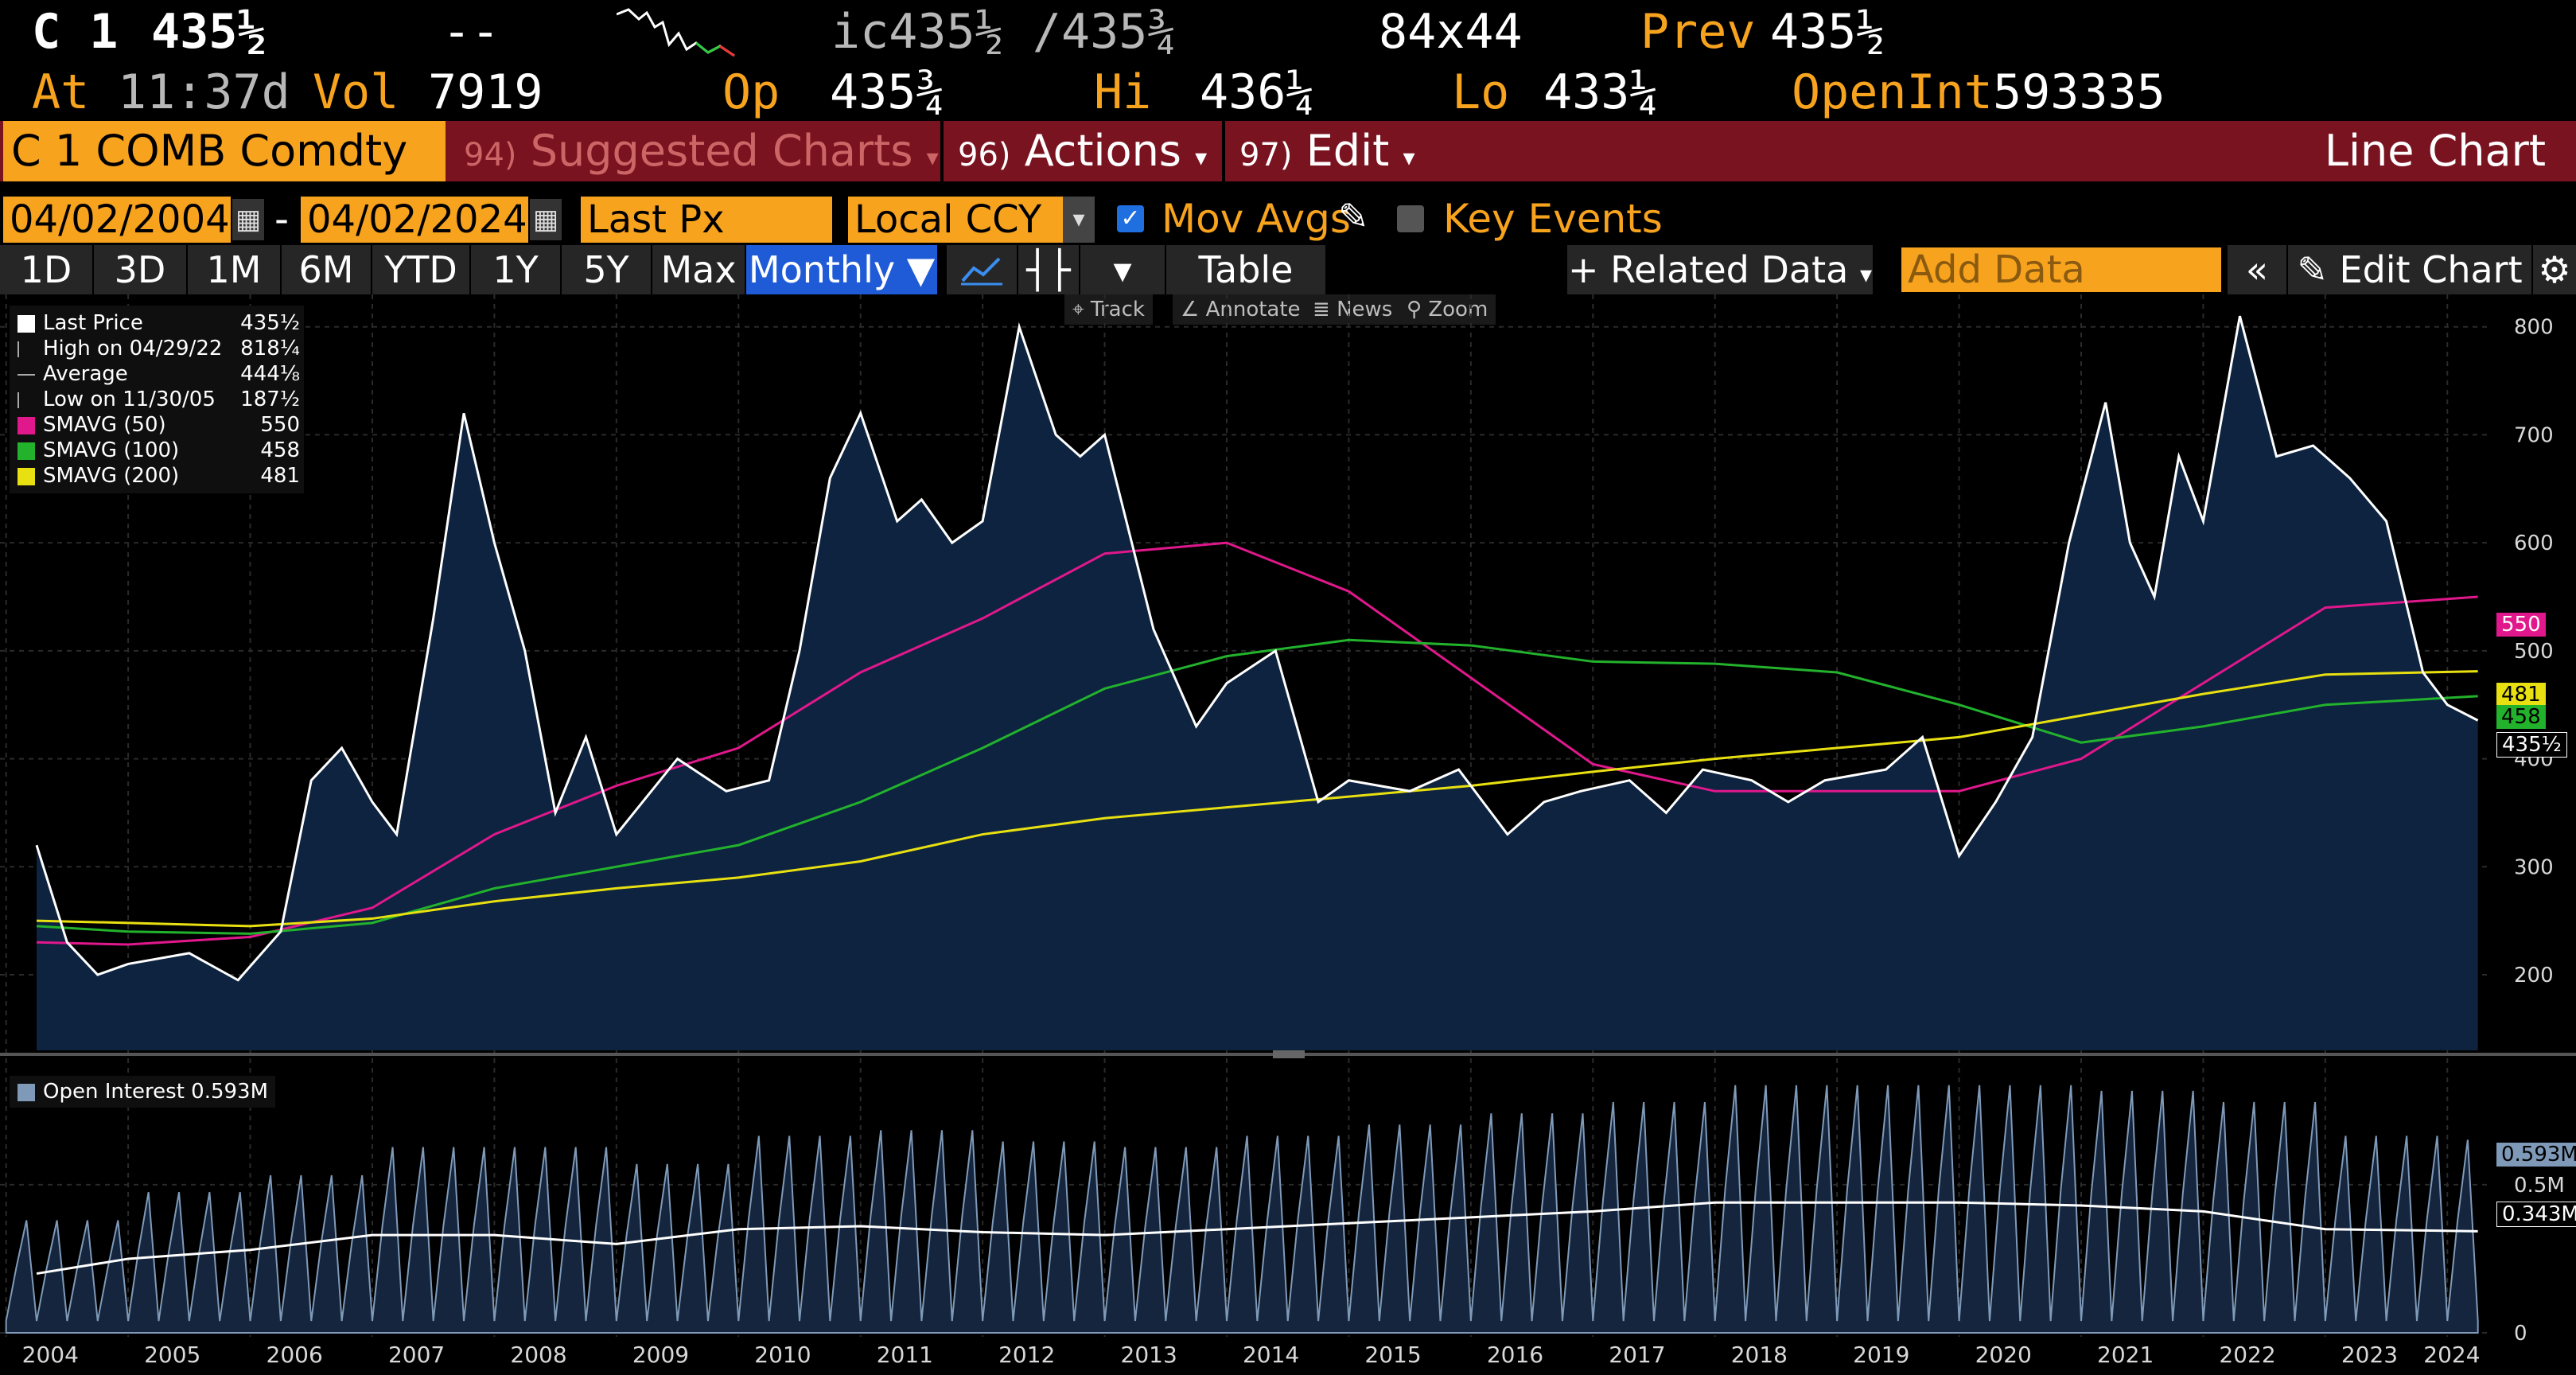 This screenshot has height=1375, width=2576. Describe the element at coordinates (234, 269) in the screenshot. I see `range-1m-button: 1M` at that location.